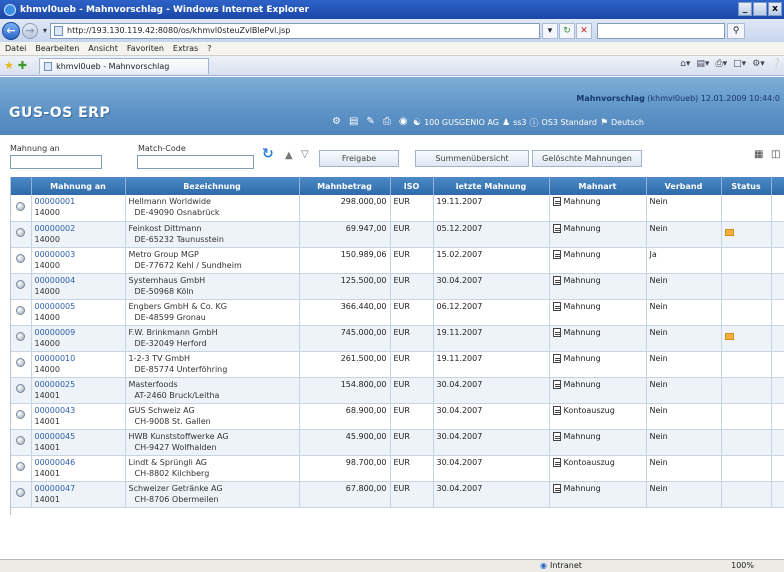 Image resolution: width=784 pixels, height=572 pixels. What do you see at coordinates (185, 48) in the screenshot?
I see `menu-item-extras: Extras` at bounding box center [185, 48].